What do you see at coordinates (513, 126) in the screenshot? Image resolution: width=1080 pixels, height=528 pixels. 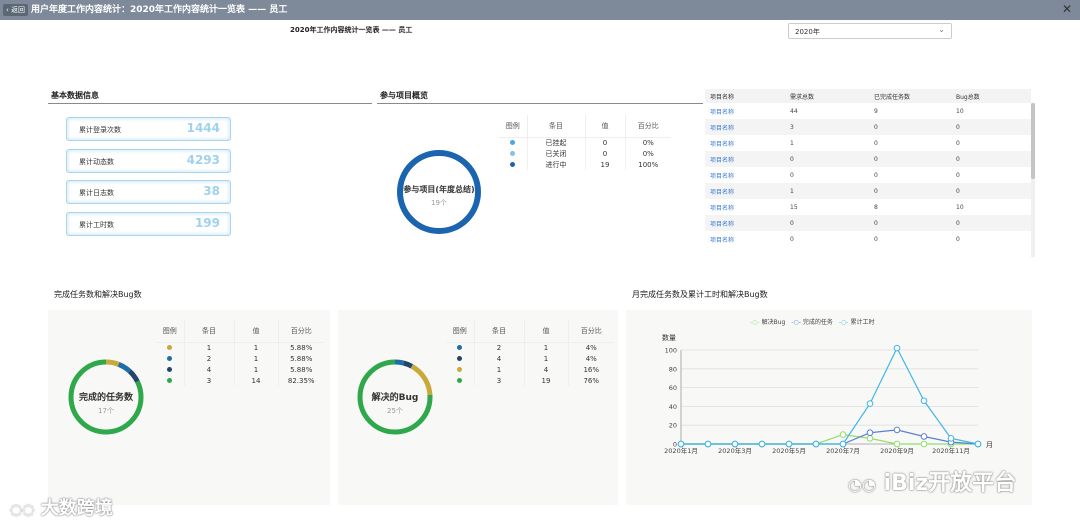 I see `col-legend: 图例` at bounding box center [513, 126].